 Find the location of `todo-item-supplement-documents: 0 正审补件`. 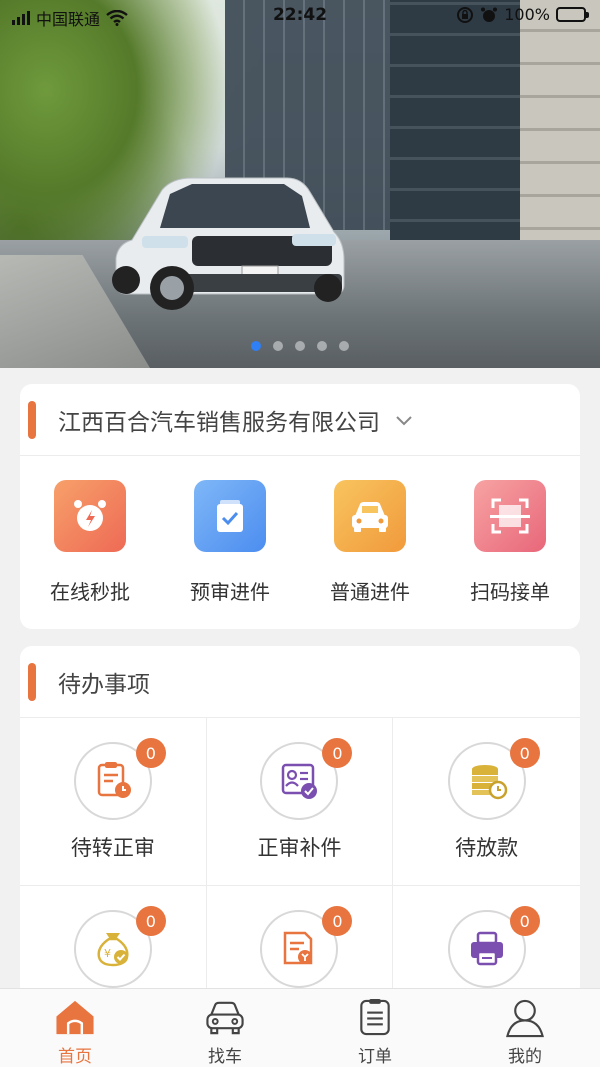

todo-item-supplement-documents: 0 正审补件 is located at coordinates (300, 802).